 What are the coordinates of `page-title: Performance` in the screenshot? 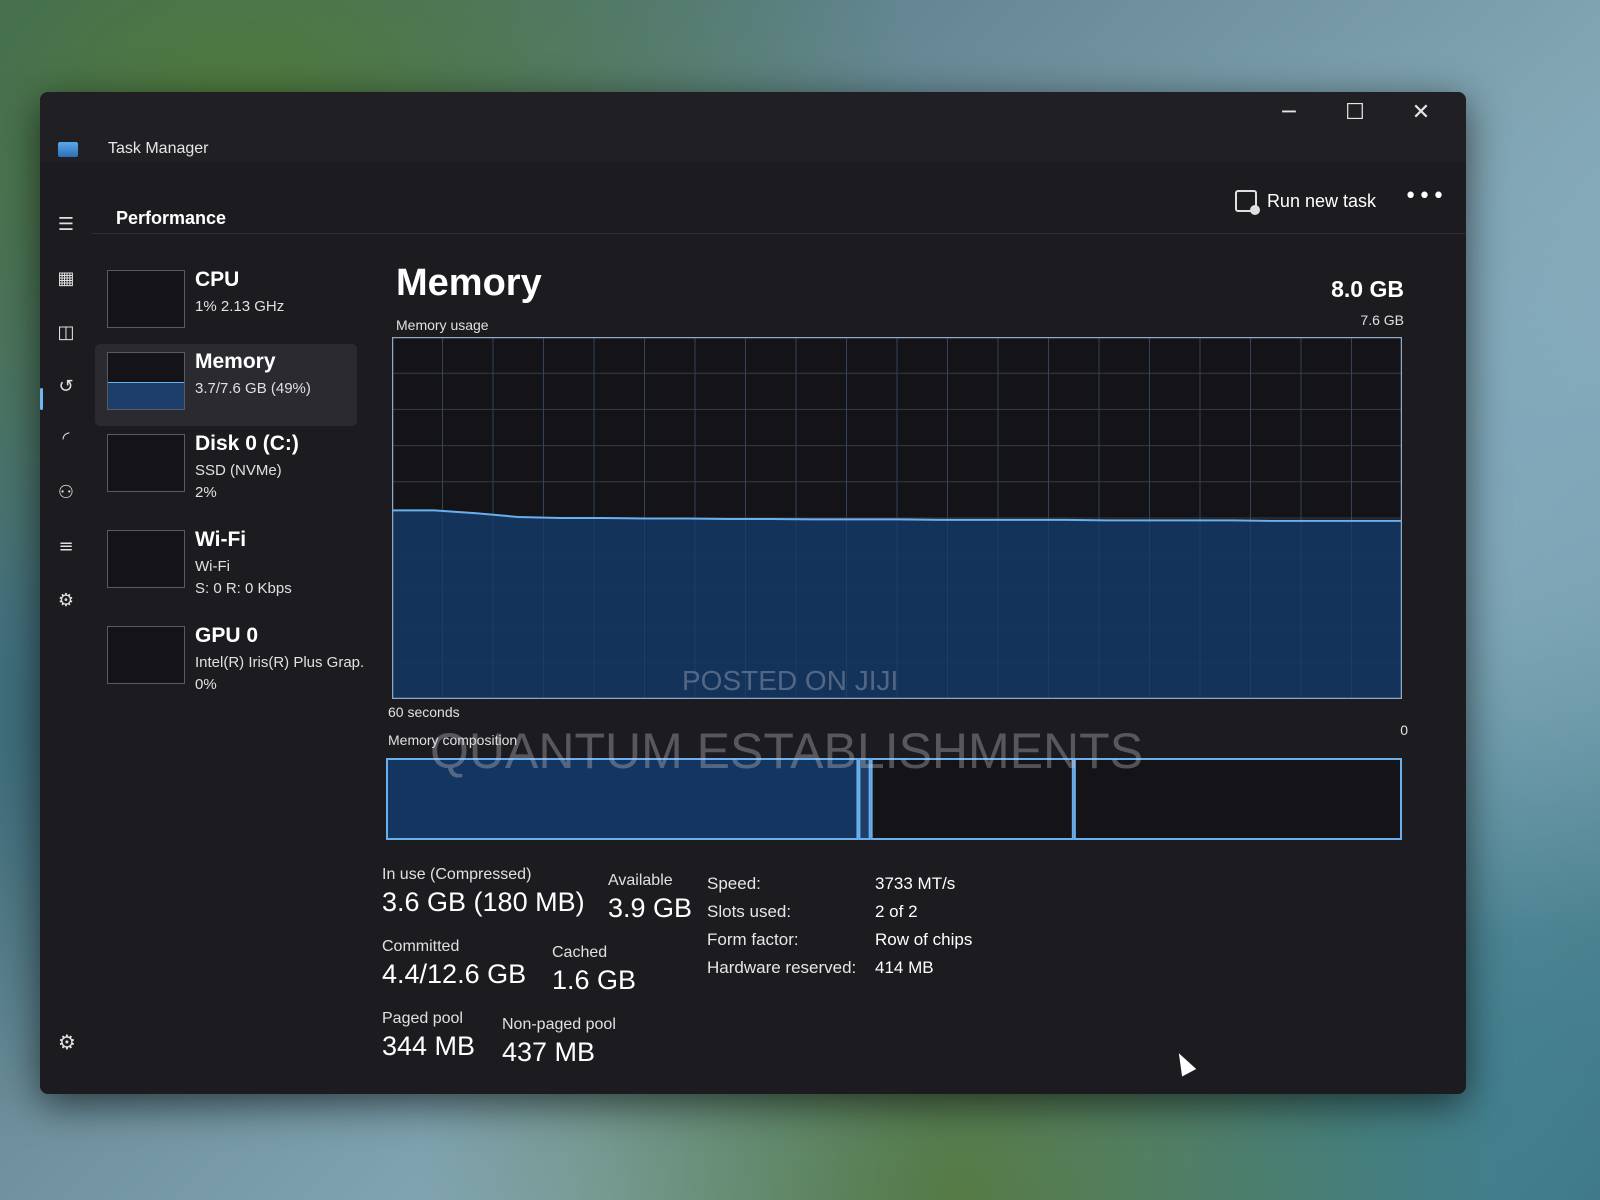 It's located at (171, 218).